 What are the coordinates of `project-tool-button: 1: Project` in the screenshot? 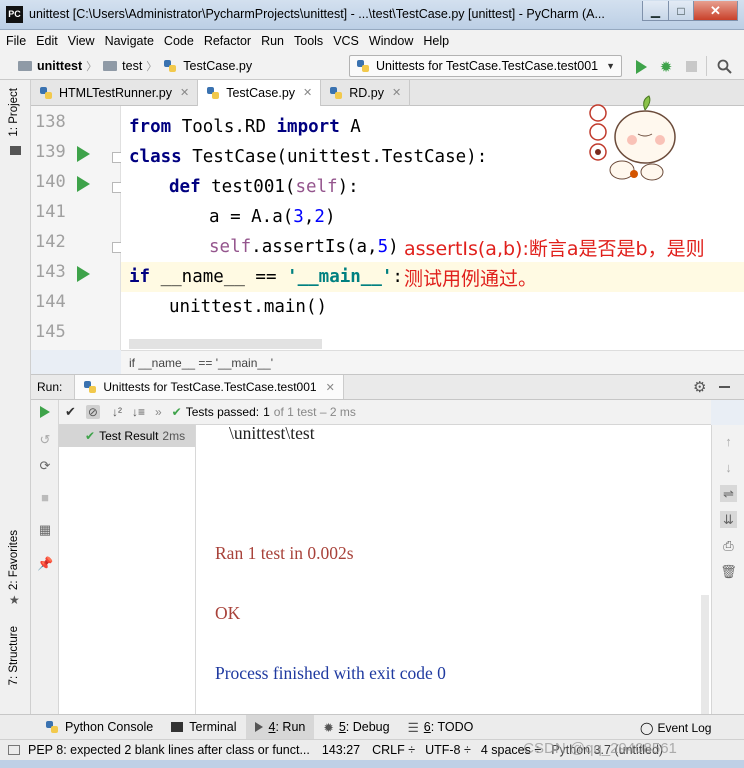 It's located at (14, 114).